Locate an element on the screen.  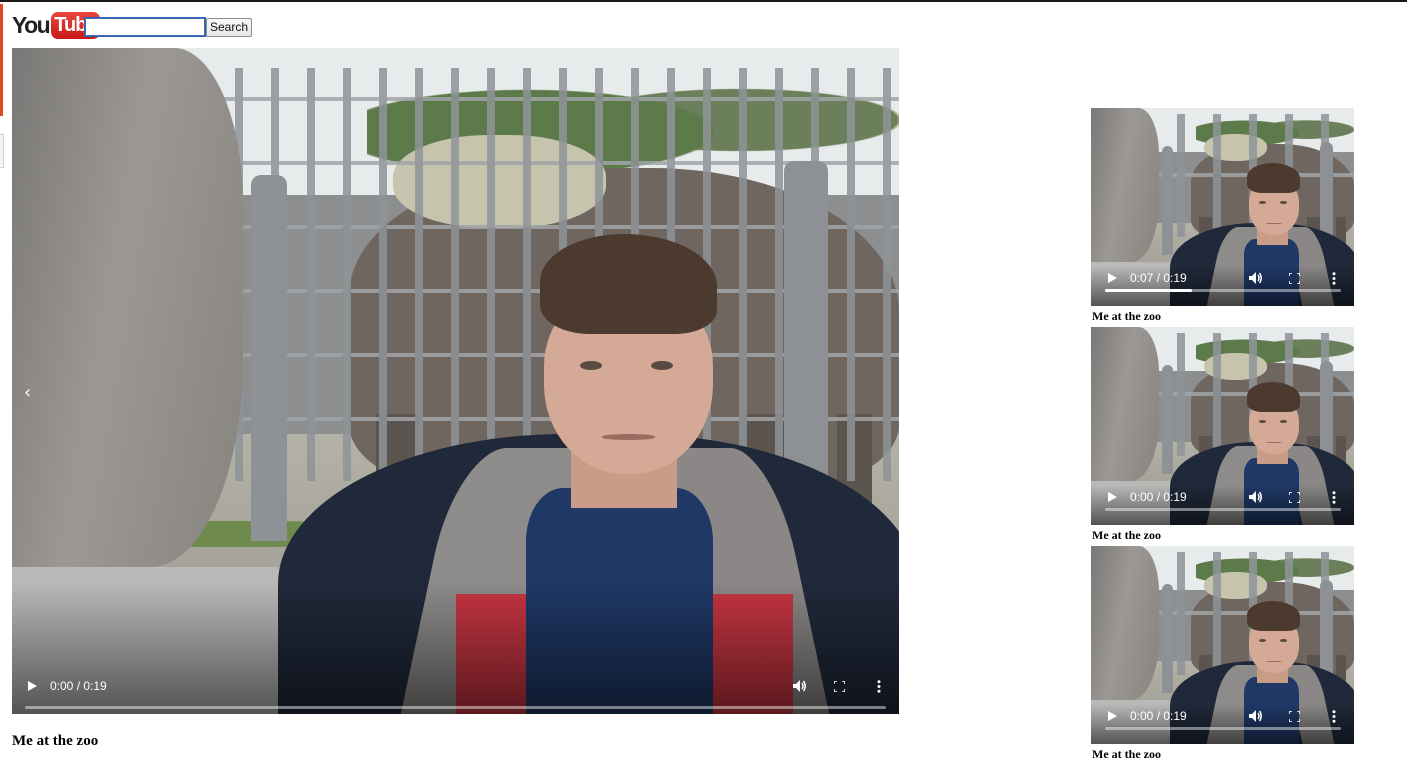
search-input is located at coordinates (145, 27).